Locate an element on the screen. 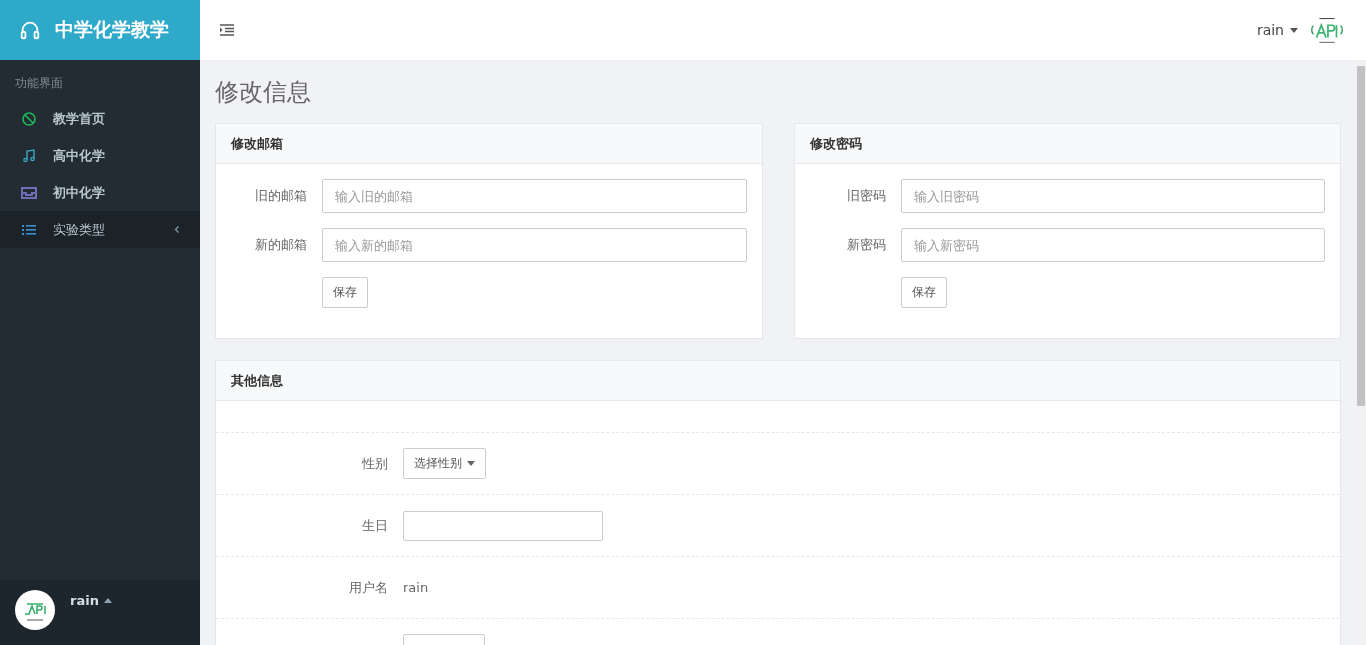 The image size is (1366, 645). menu-toggle-icon is located at coordinates (227, 30).